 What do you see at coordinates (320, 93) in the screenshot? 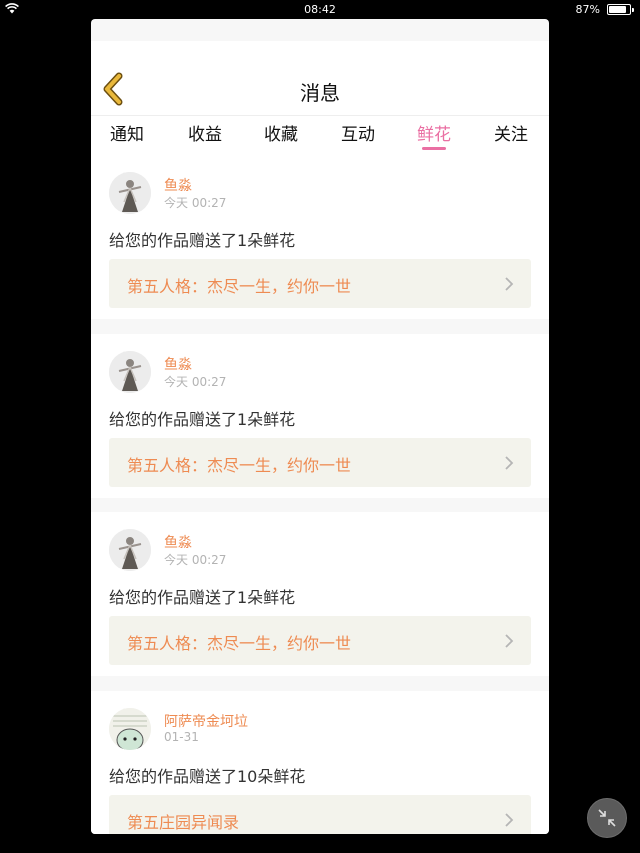
I see `page-title: 消息` at bounding box center [320, 93].